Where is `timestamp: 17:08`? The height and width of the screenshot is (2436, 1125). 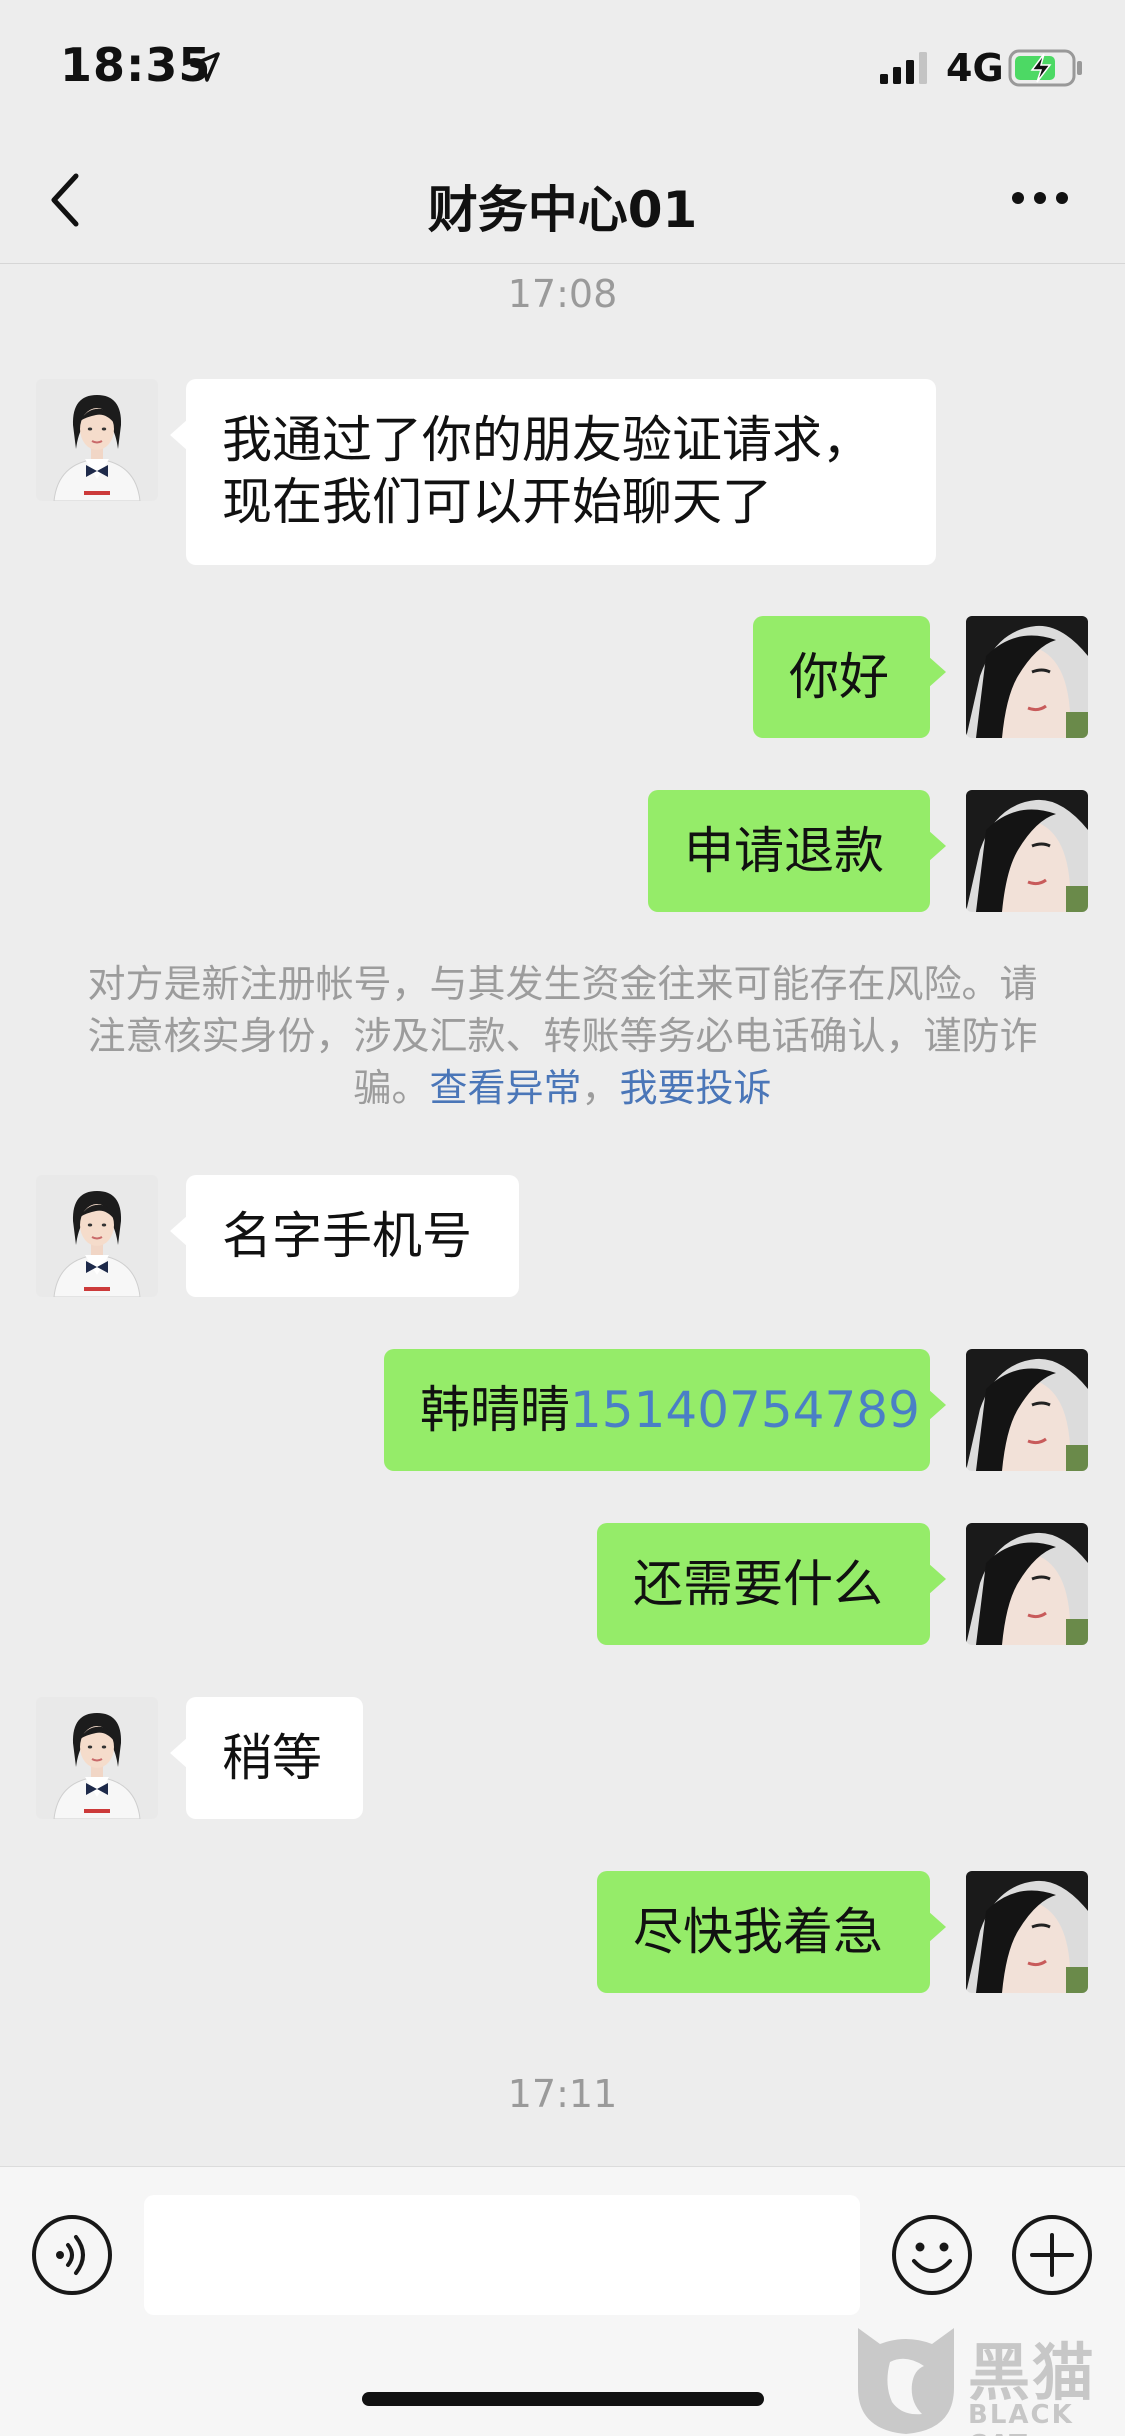
timestamp: 17:08 is located at coordinates (562, 294).